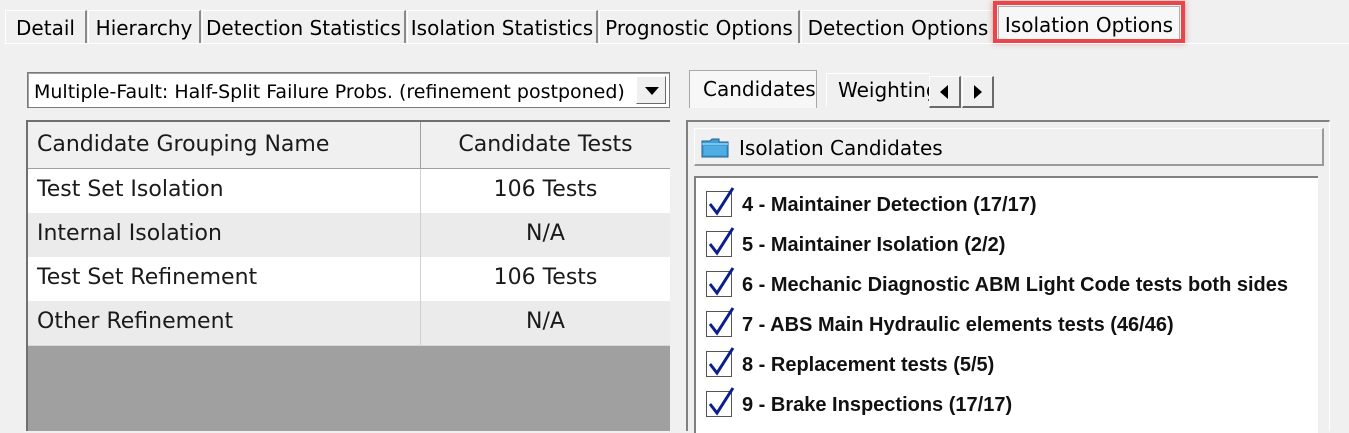 Image resolution: width=1349 pixels, height=433 pixels. What do you see at coordinates (1089, 22) in the screenshot?
I see `active-tab-highlight` at bounding box center [1089, 22].